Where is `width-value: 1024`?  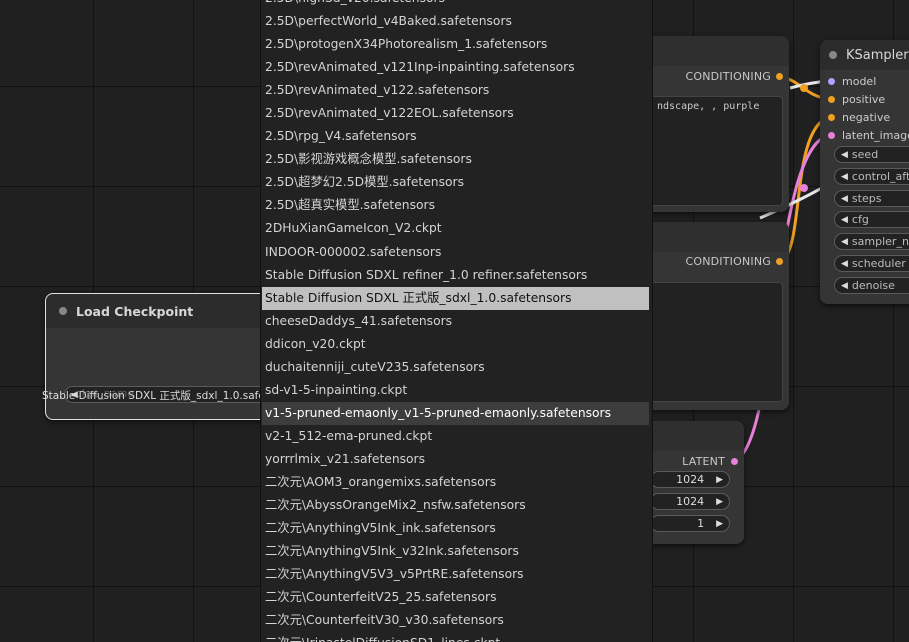 width-value: 1024 is located at coordinates (690, 479).